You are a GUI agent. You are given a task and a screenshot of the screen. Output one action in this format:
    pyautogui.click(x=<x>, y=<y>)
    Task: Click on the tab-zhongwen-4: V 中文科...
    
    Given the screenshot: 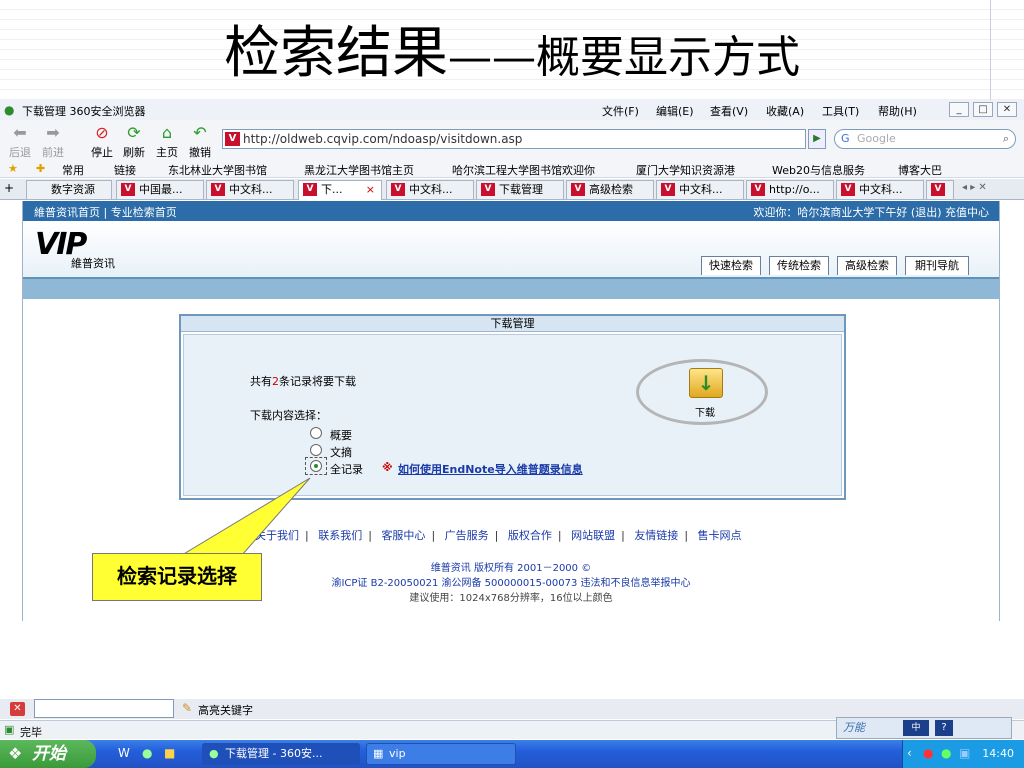 What is the action you would take?
    pyautogui.click(x=880, y=189)
    